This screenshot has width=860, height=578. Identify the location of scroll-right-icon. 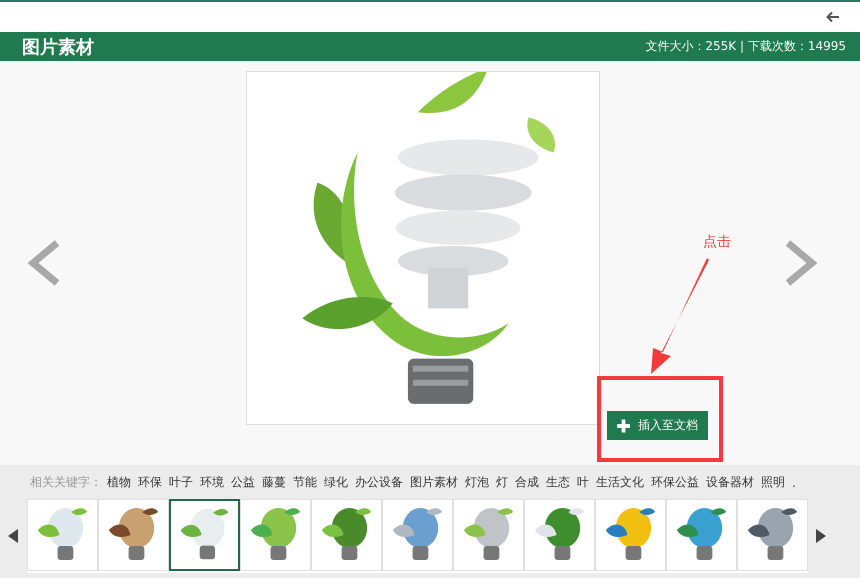
(821, 536).